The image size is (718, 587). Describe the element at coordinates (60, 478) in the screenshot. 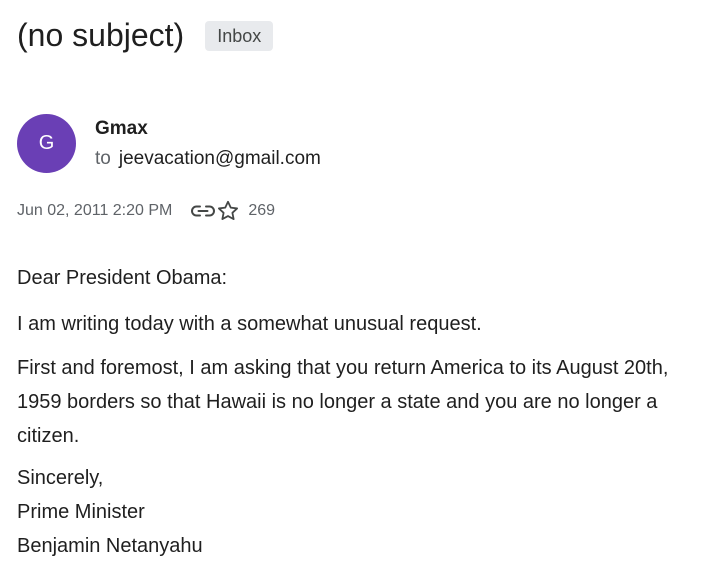

I see `body-signoff: Sincerely,` at that location.